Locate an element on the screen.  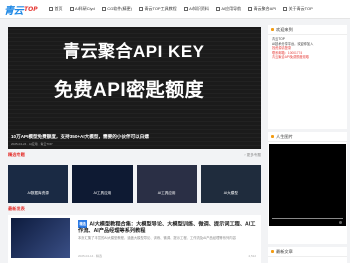
nav-ai-research: AI科研Ciyd is located at coordinates (82, 9).